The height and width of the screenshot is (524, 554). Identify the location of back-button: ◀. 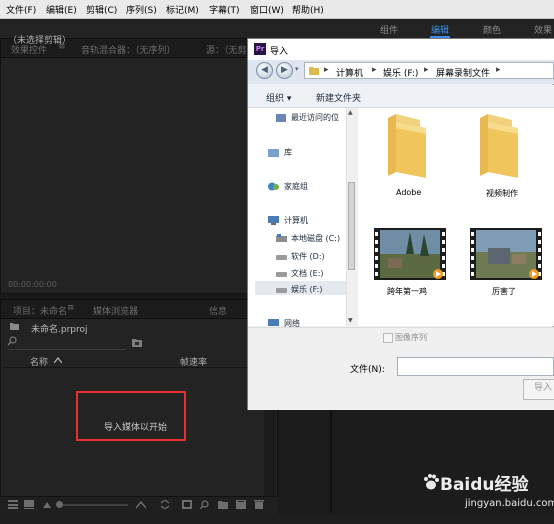
(264, 70).